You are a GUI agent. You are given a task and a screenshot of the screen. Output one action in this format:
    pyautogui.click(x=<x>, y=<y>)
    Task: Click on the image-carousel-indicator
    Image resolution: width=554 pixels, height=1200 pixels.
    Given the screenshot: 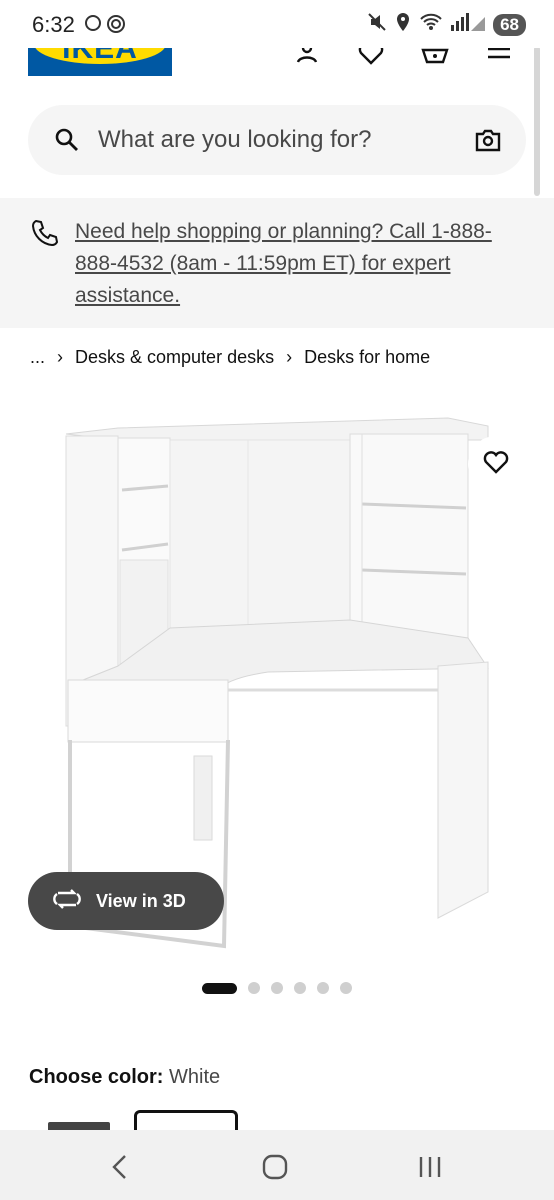 What is the action you would take?
    pyautogui.click(x=277, y=988)
    